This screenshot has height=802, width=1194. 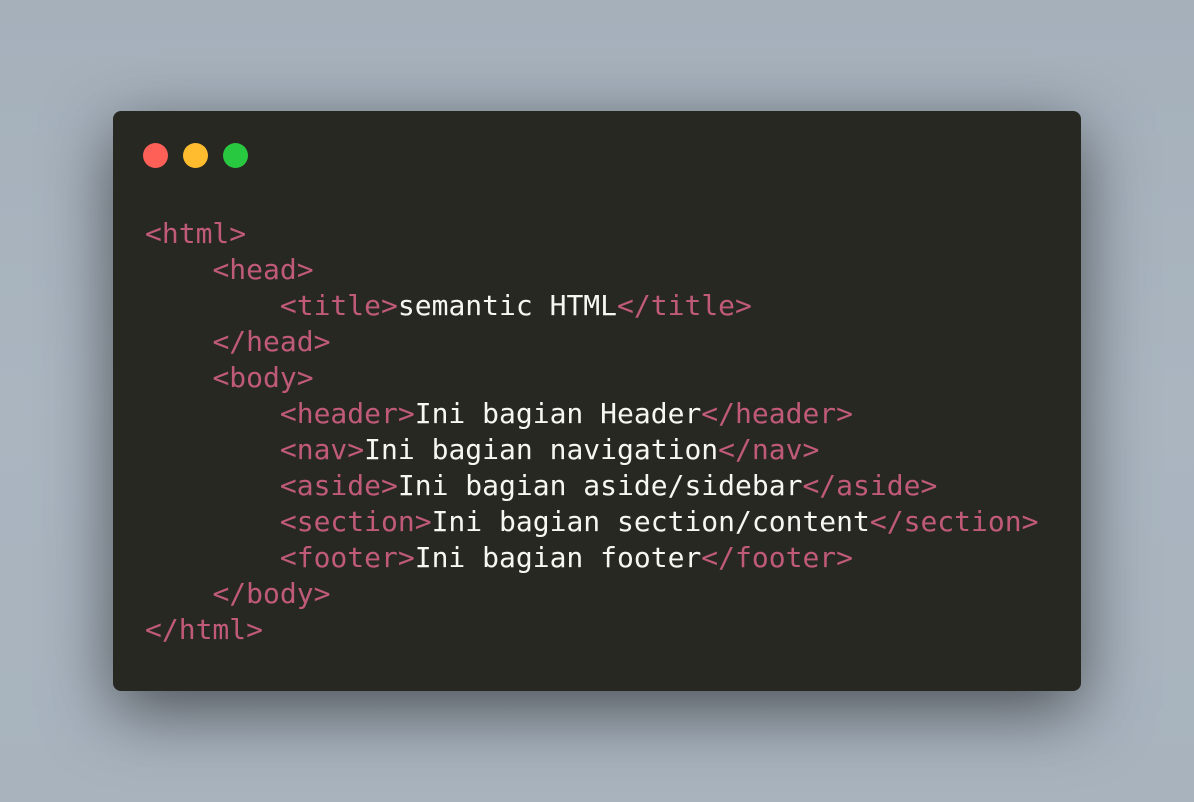 What do you see at coordinates (235, 155) in the screenshot?
I see `zoom-button` at bounding box center [235, 155].